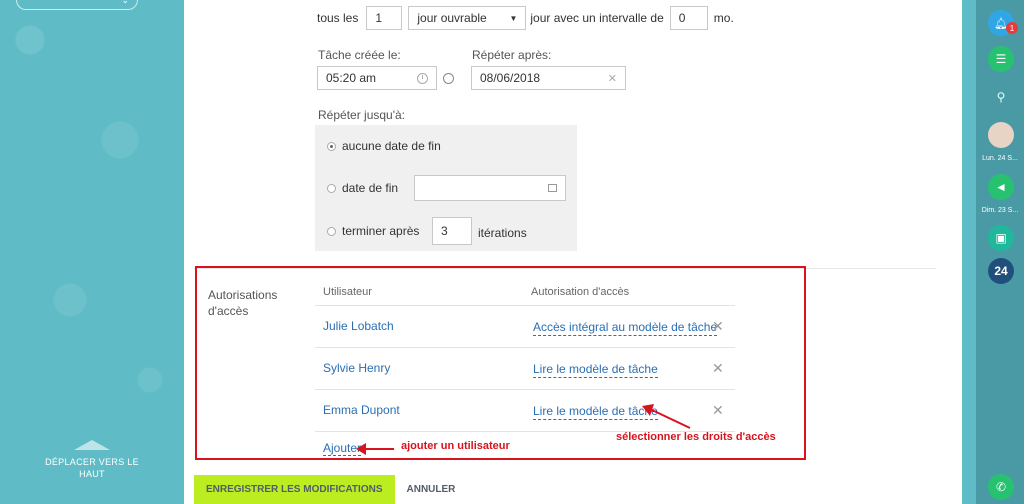 This screenshot has height=504, width=1024. Describe the element at coordinates (1001, 187) in the screenshot. I see `megaphone-icon: ◄` at that location.